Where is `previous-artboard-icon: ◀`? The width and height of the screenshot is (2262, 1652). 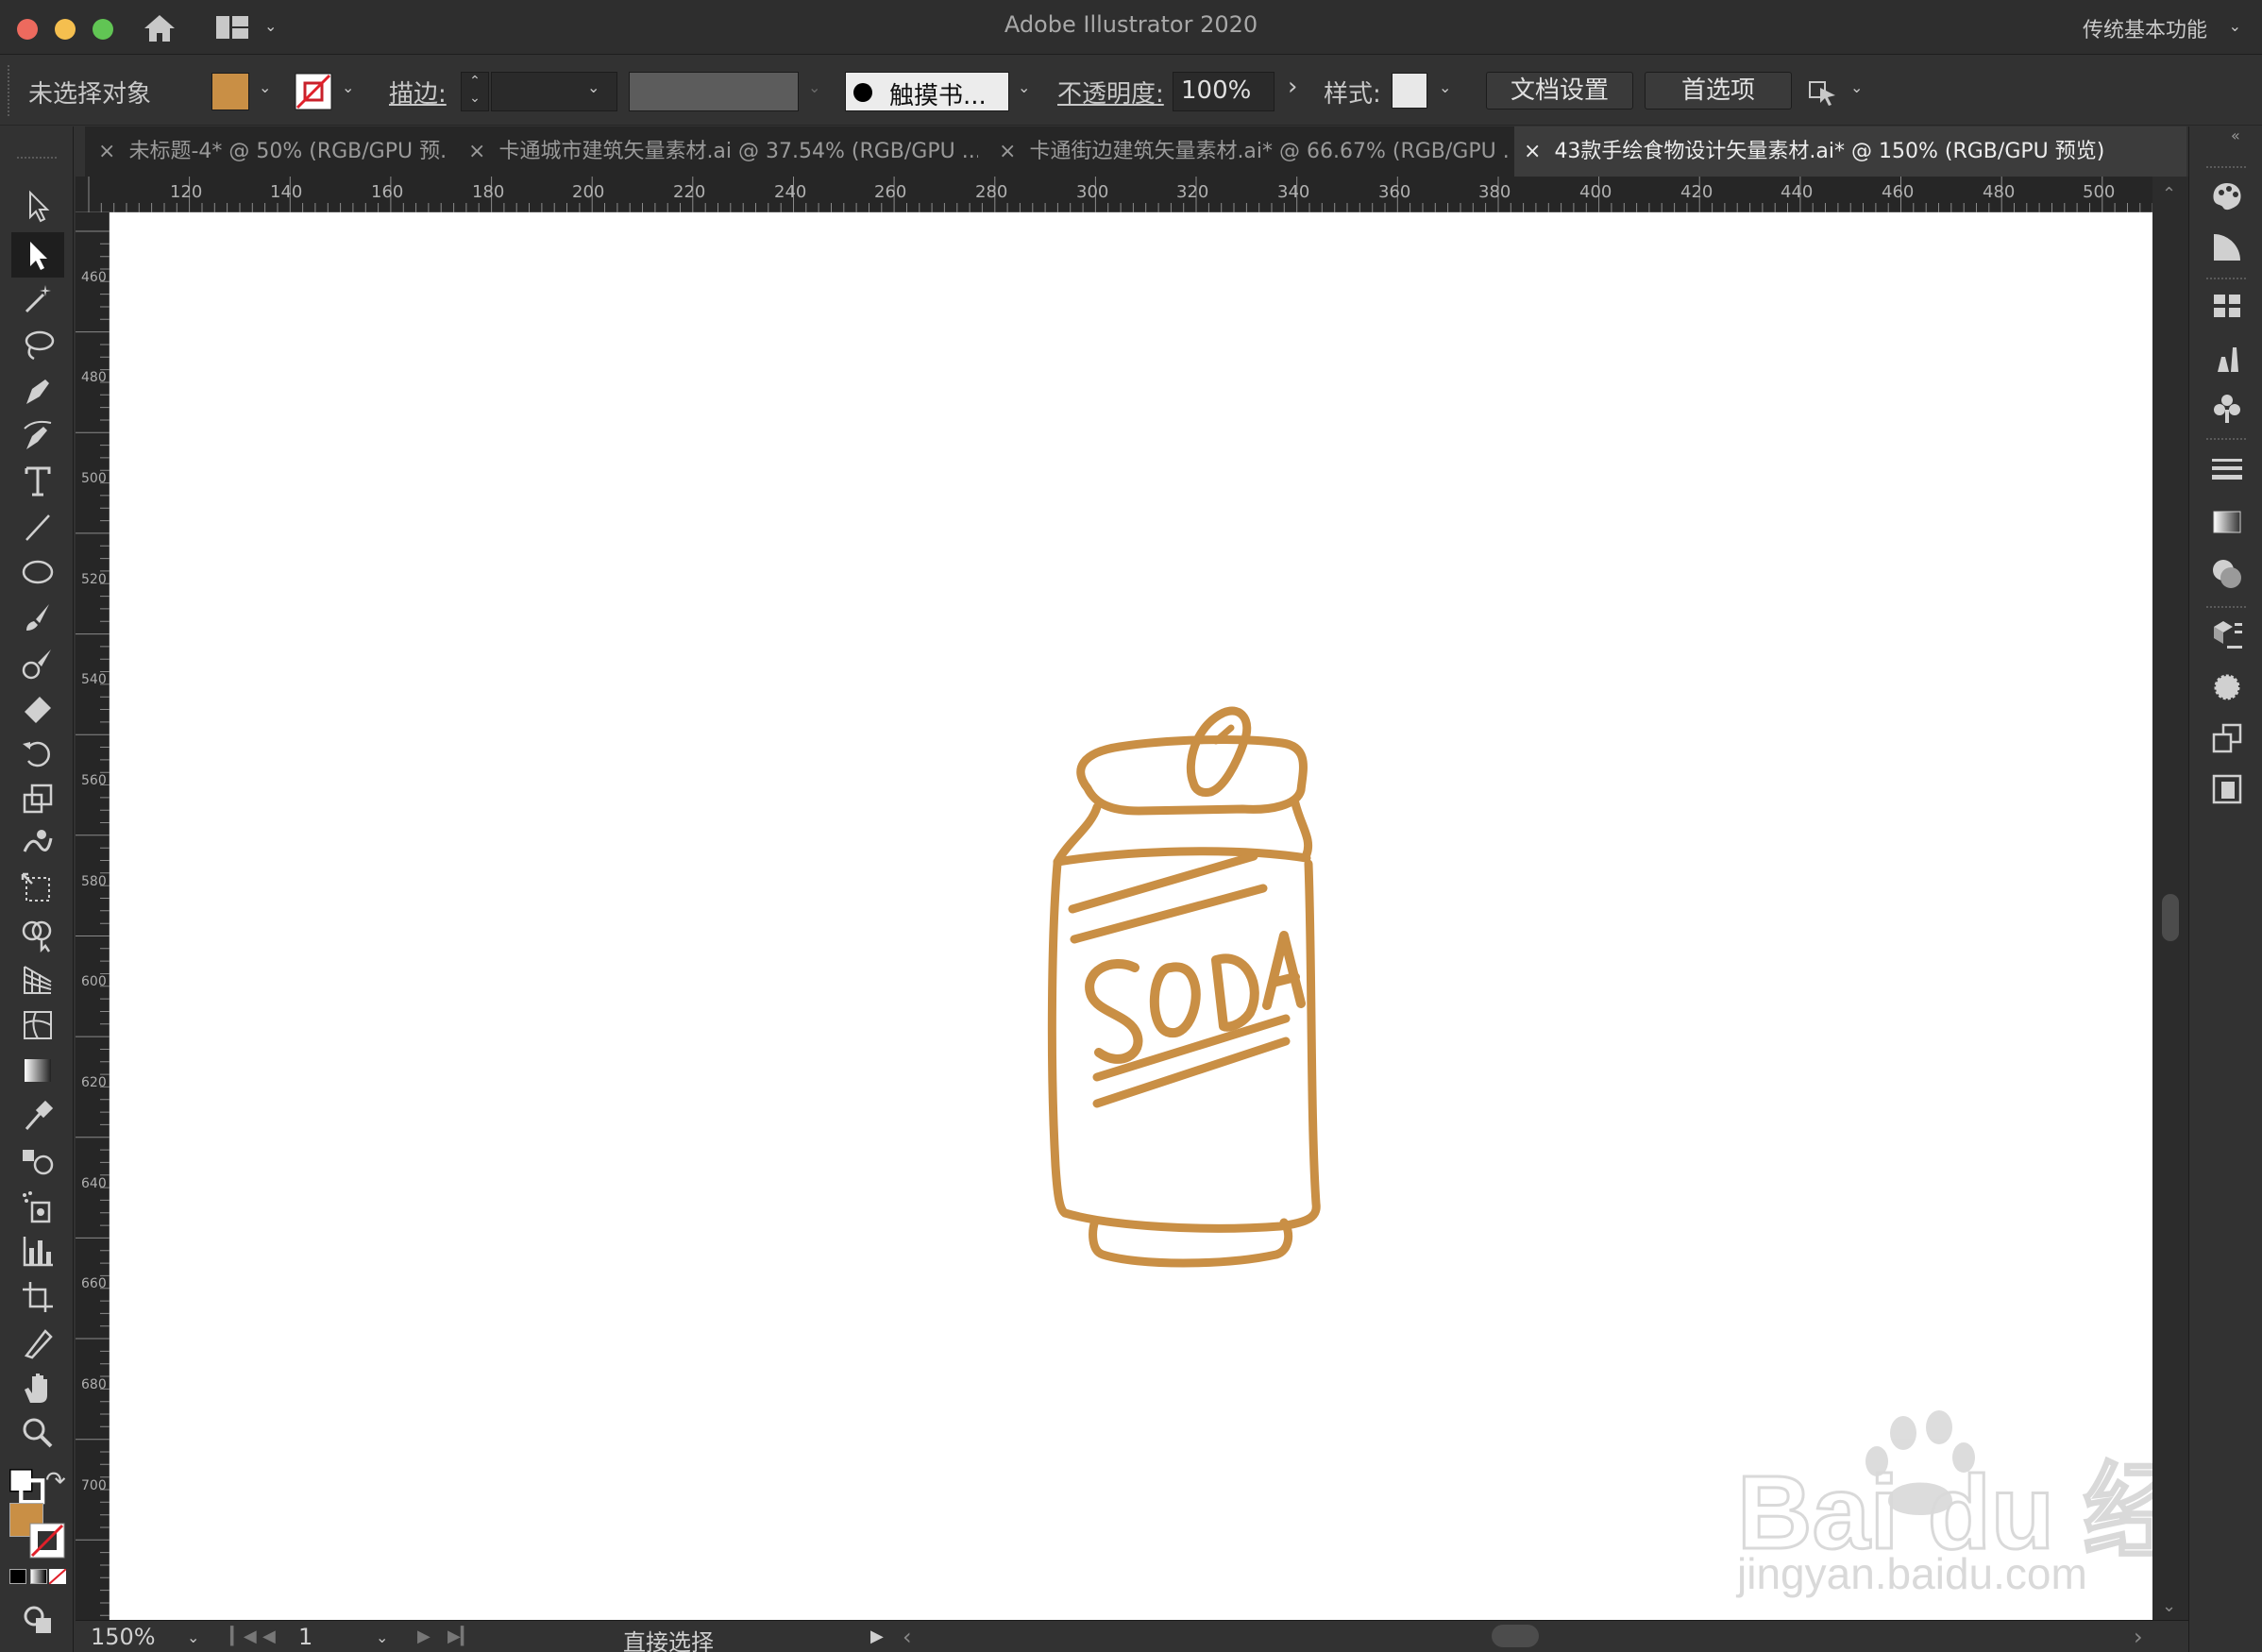 previous-artboard-icon: ◀ is located at coordinates (269, 1636).